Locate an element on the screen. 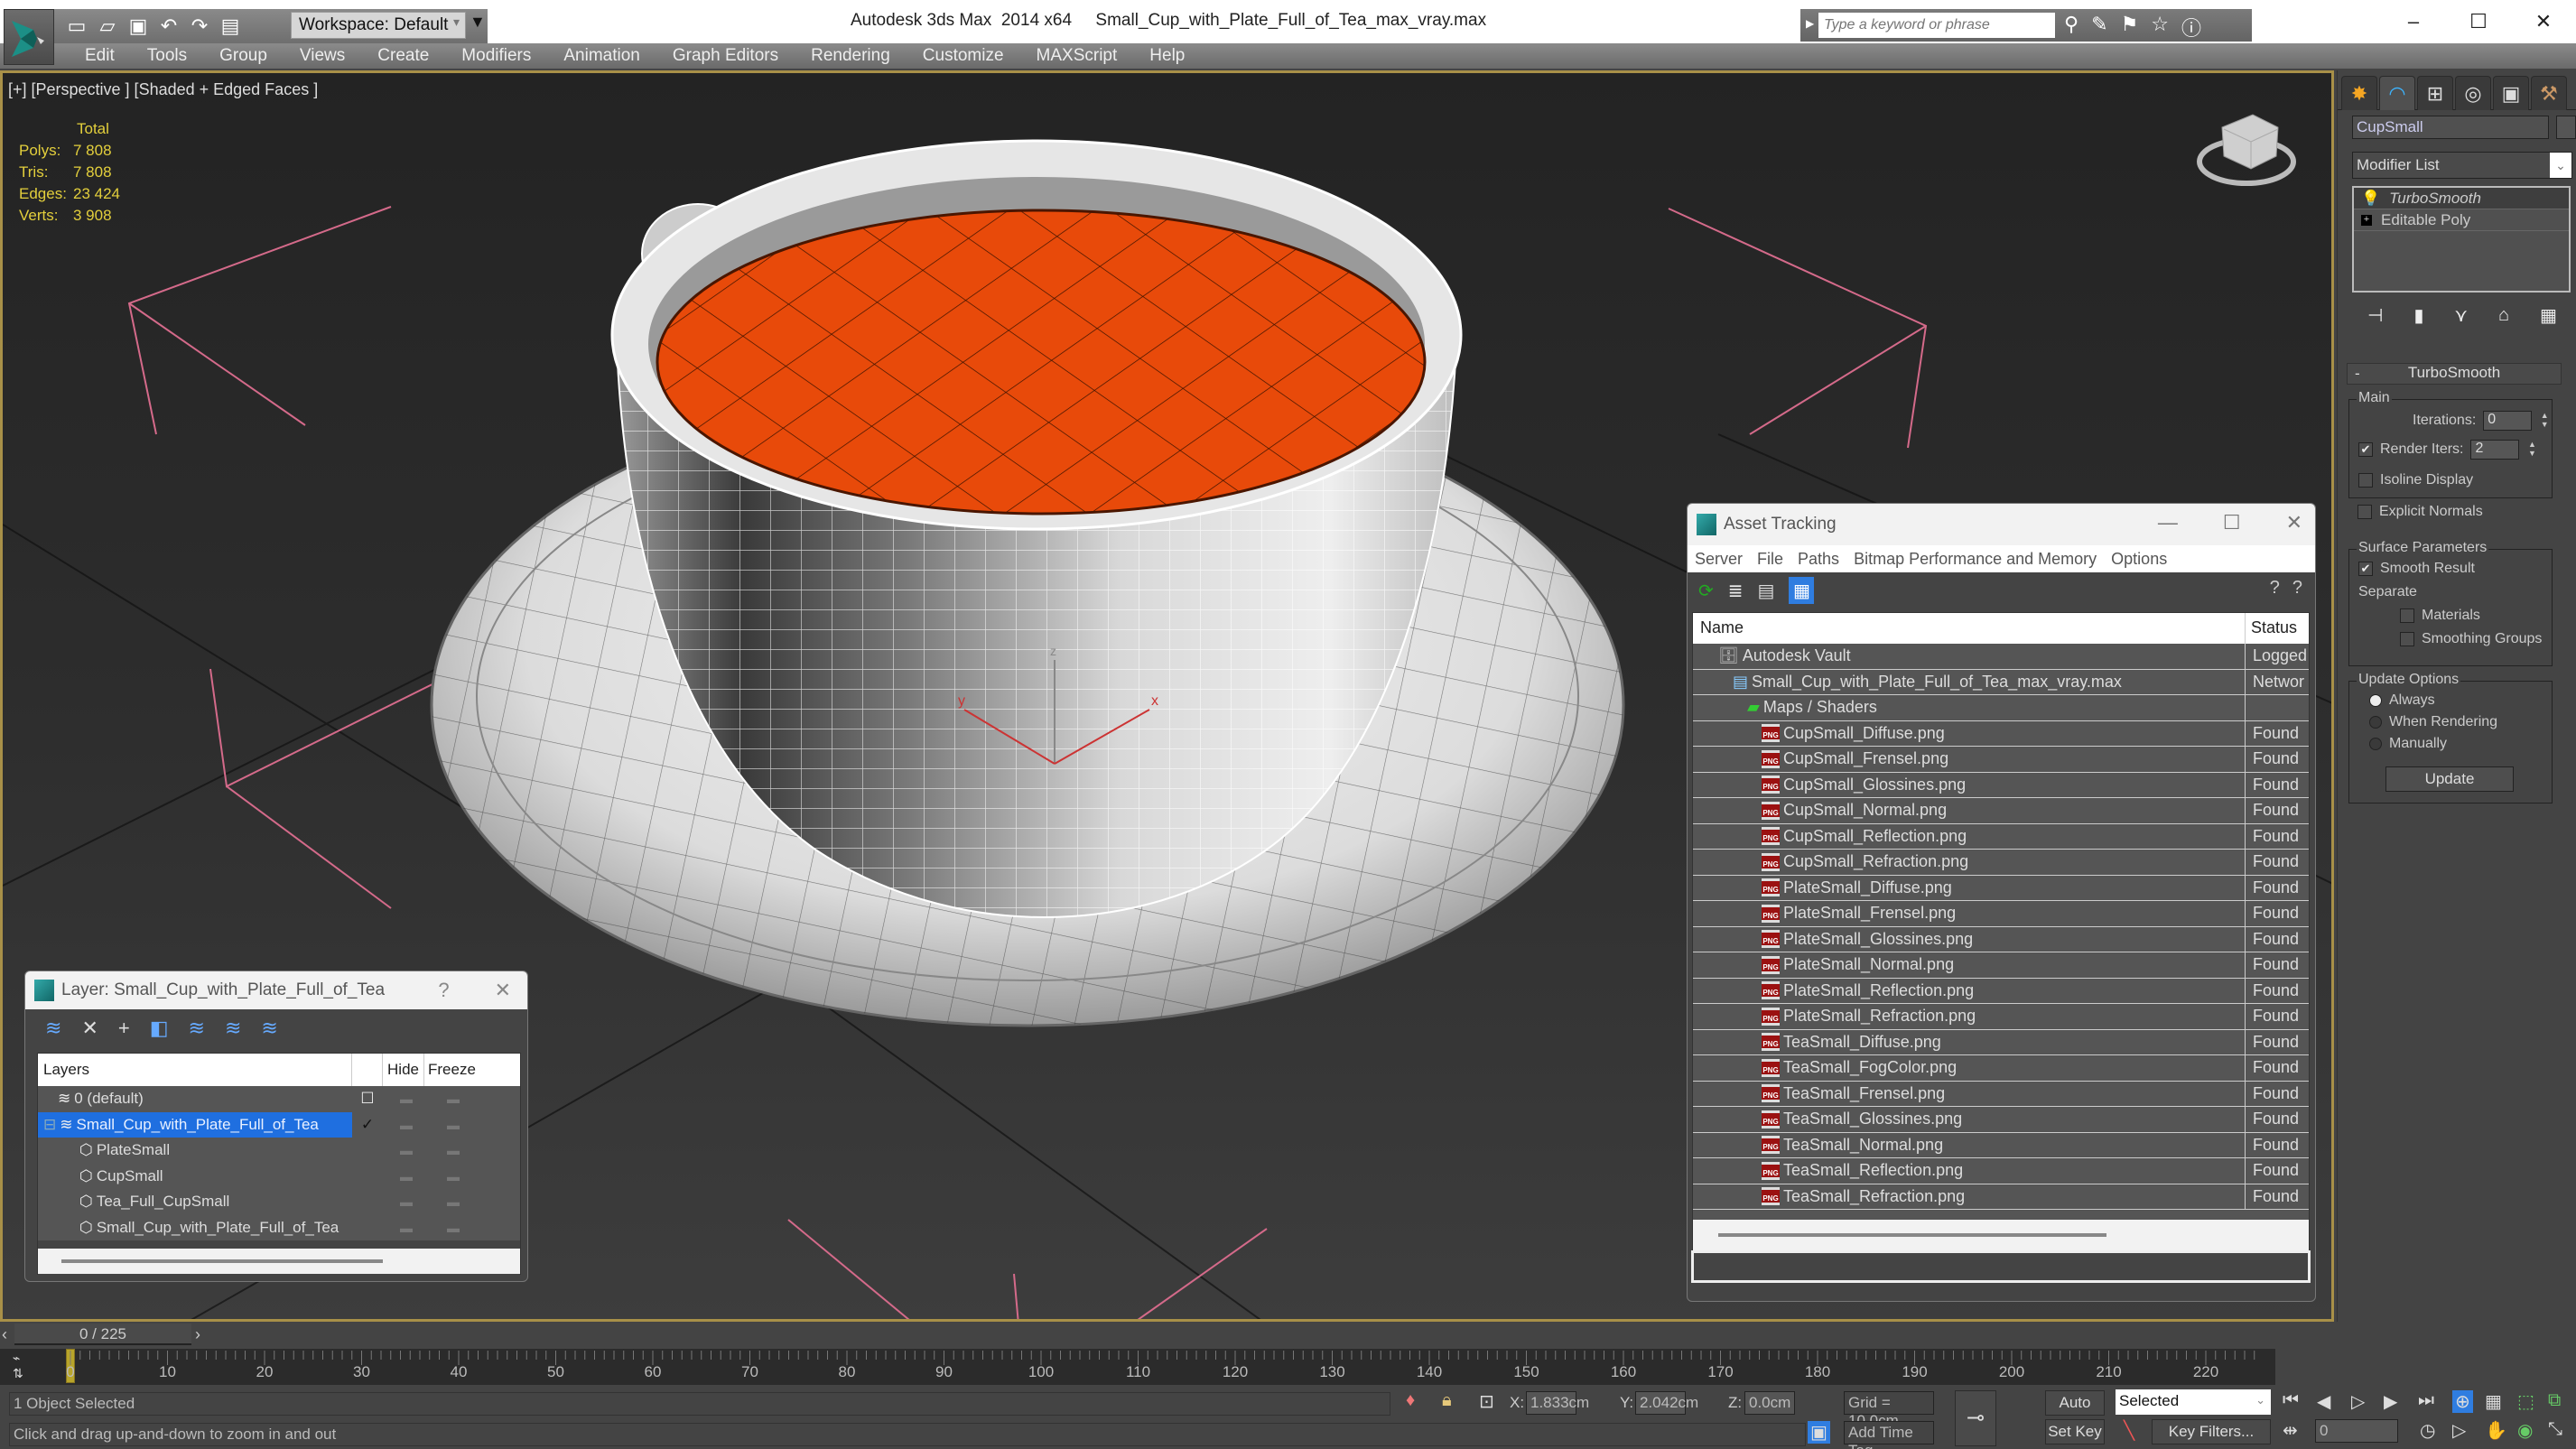  asset-row: PNG TeaSmall_Reflection.png Found is located at coordinates (2001, 1171).